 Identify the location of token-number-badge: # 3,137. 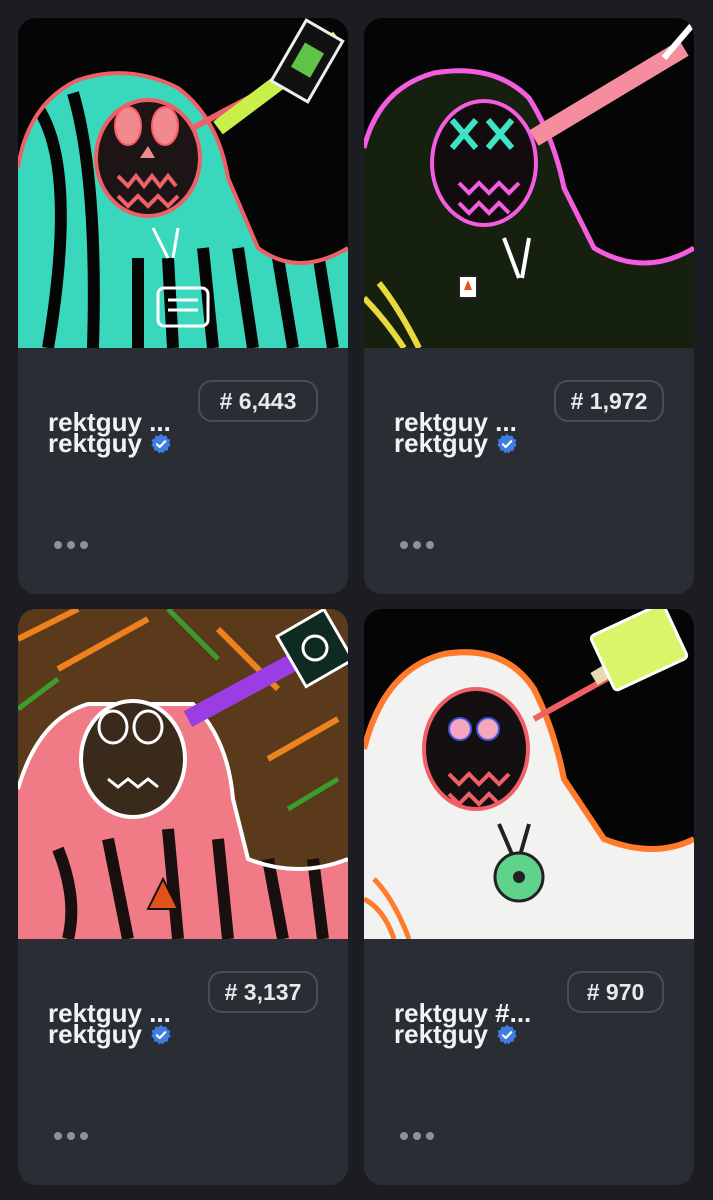
(263, 992).